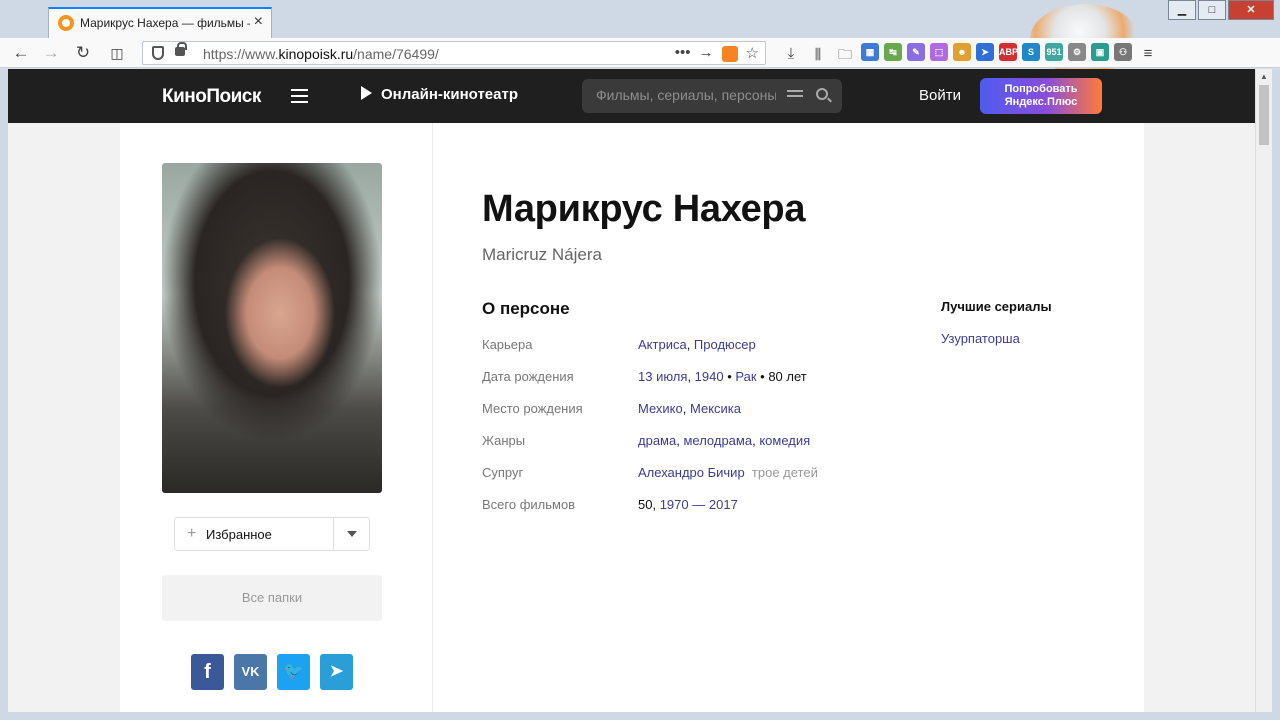 The image size is (1280, 720). I want to click on account-extension-icon: ⚇, so click(1123, 52).